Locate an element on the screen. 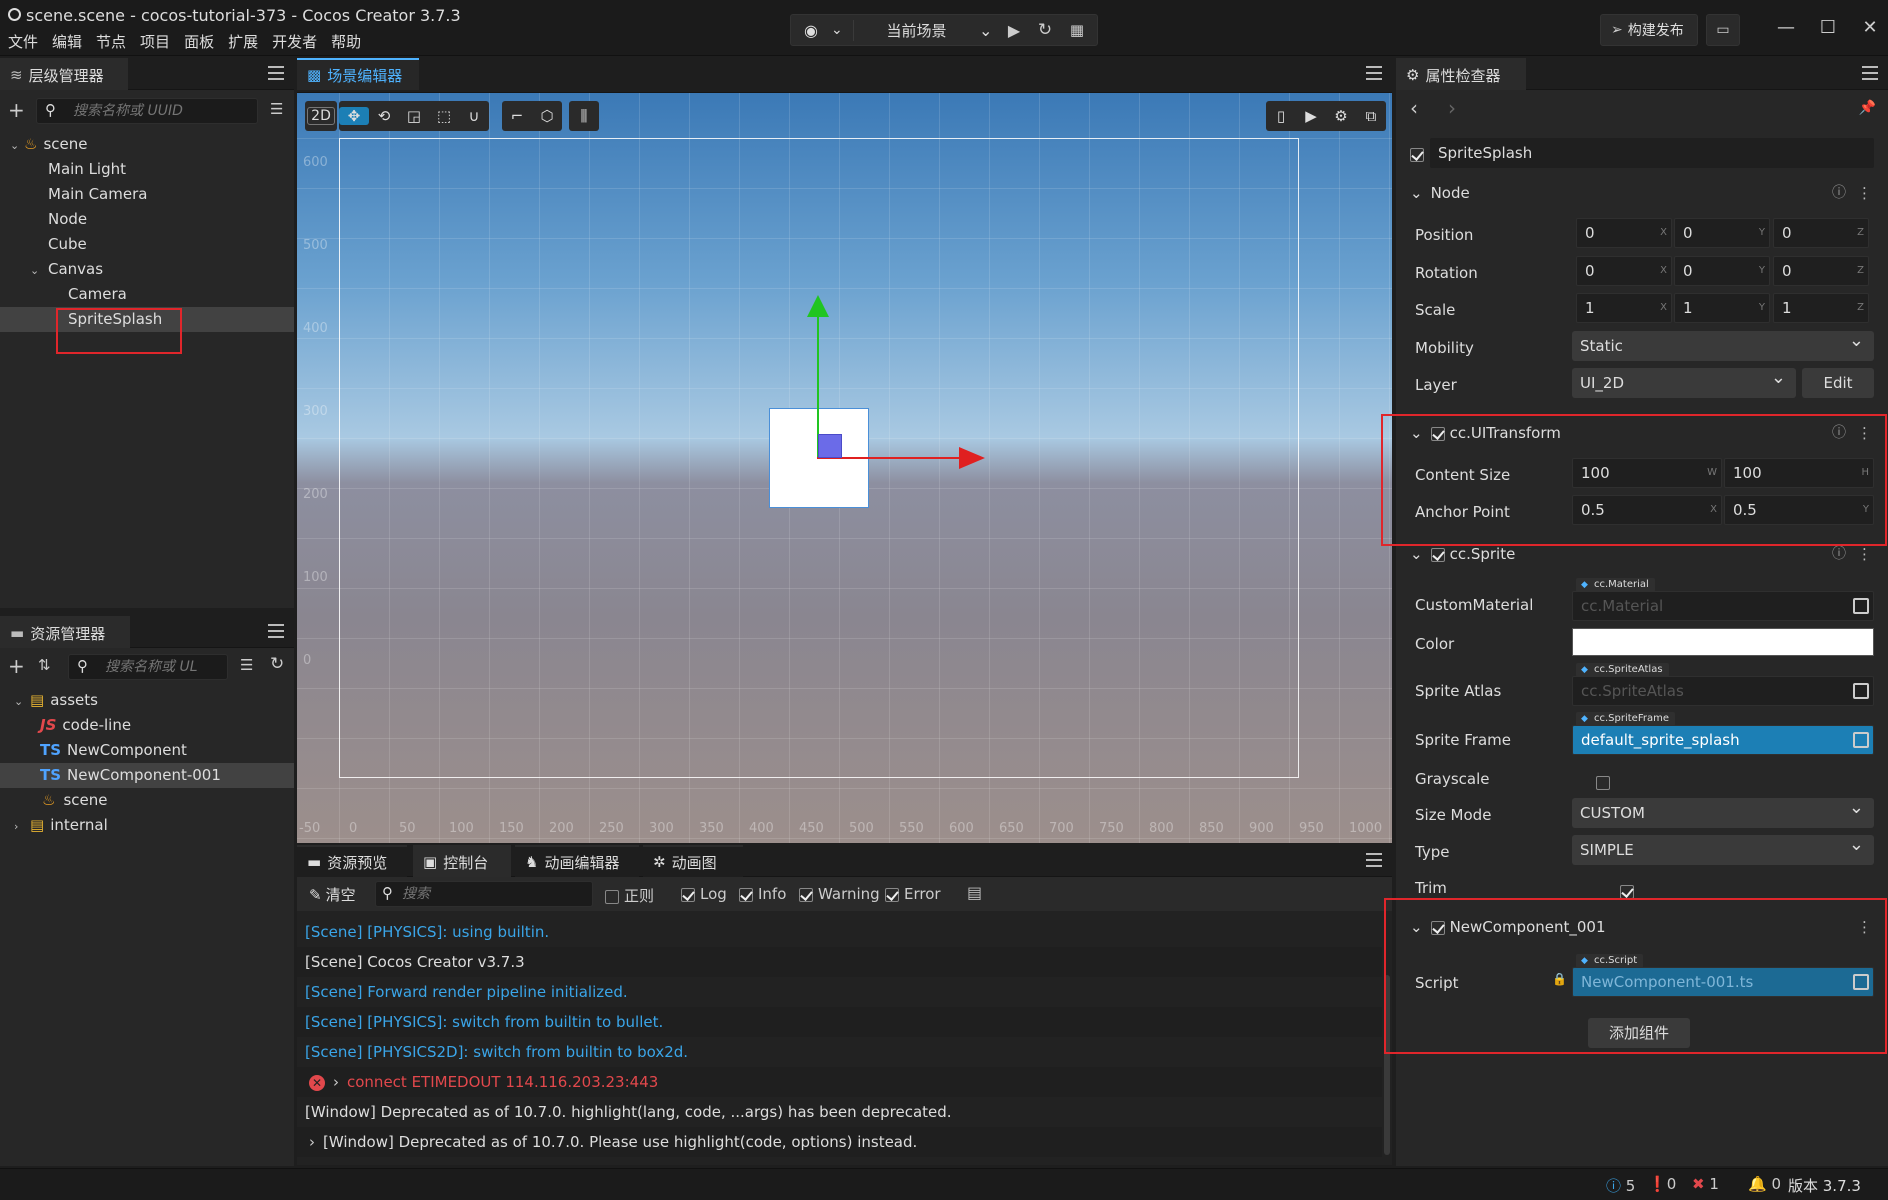  node-name-field: SpriteSplash is located at coordinates (1652, 153).